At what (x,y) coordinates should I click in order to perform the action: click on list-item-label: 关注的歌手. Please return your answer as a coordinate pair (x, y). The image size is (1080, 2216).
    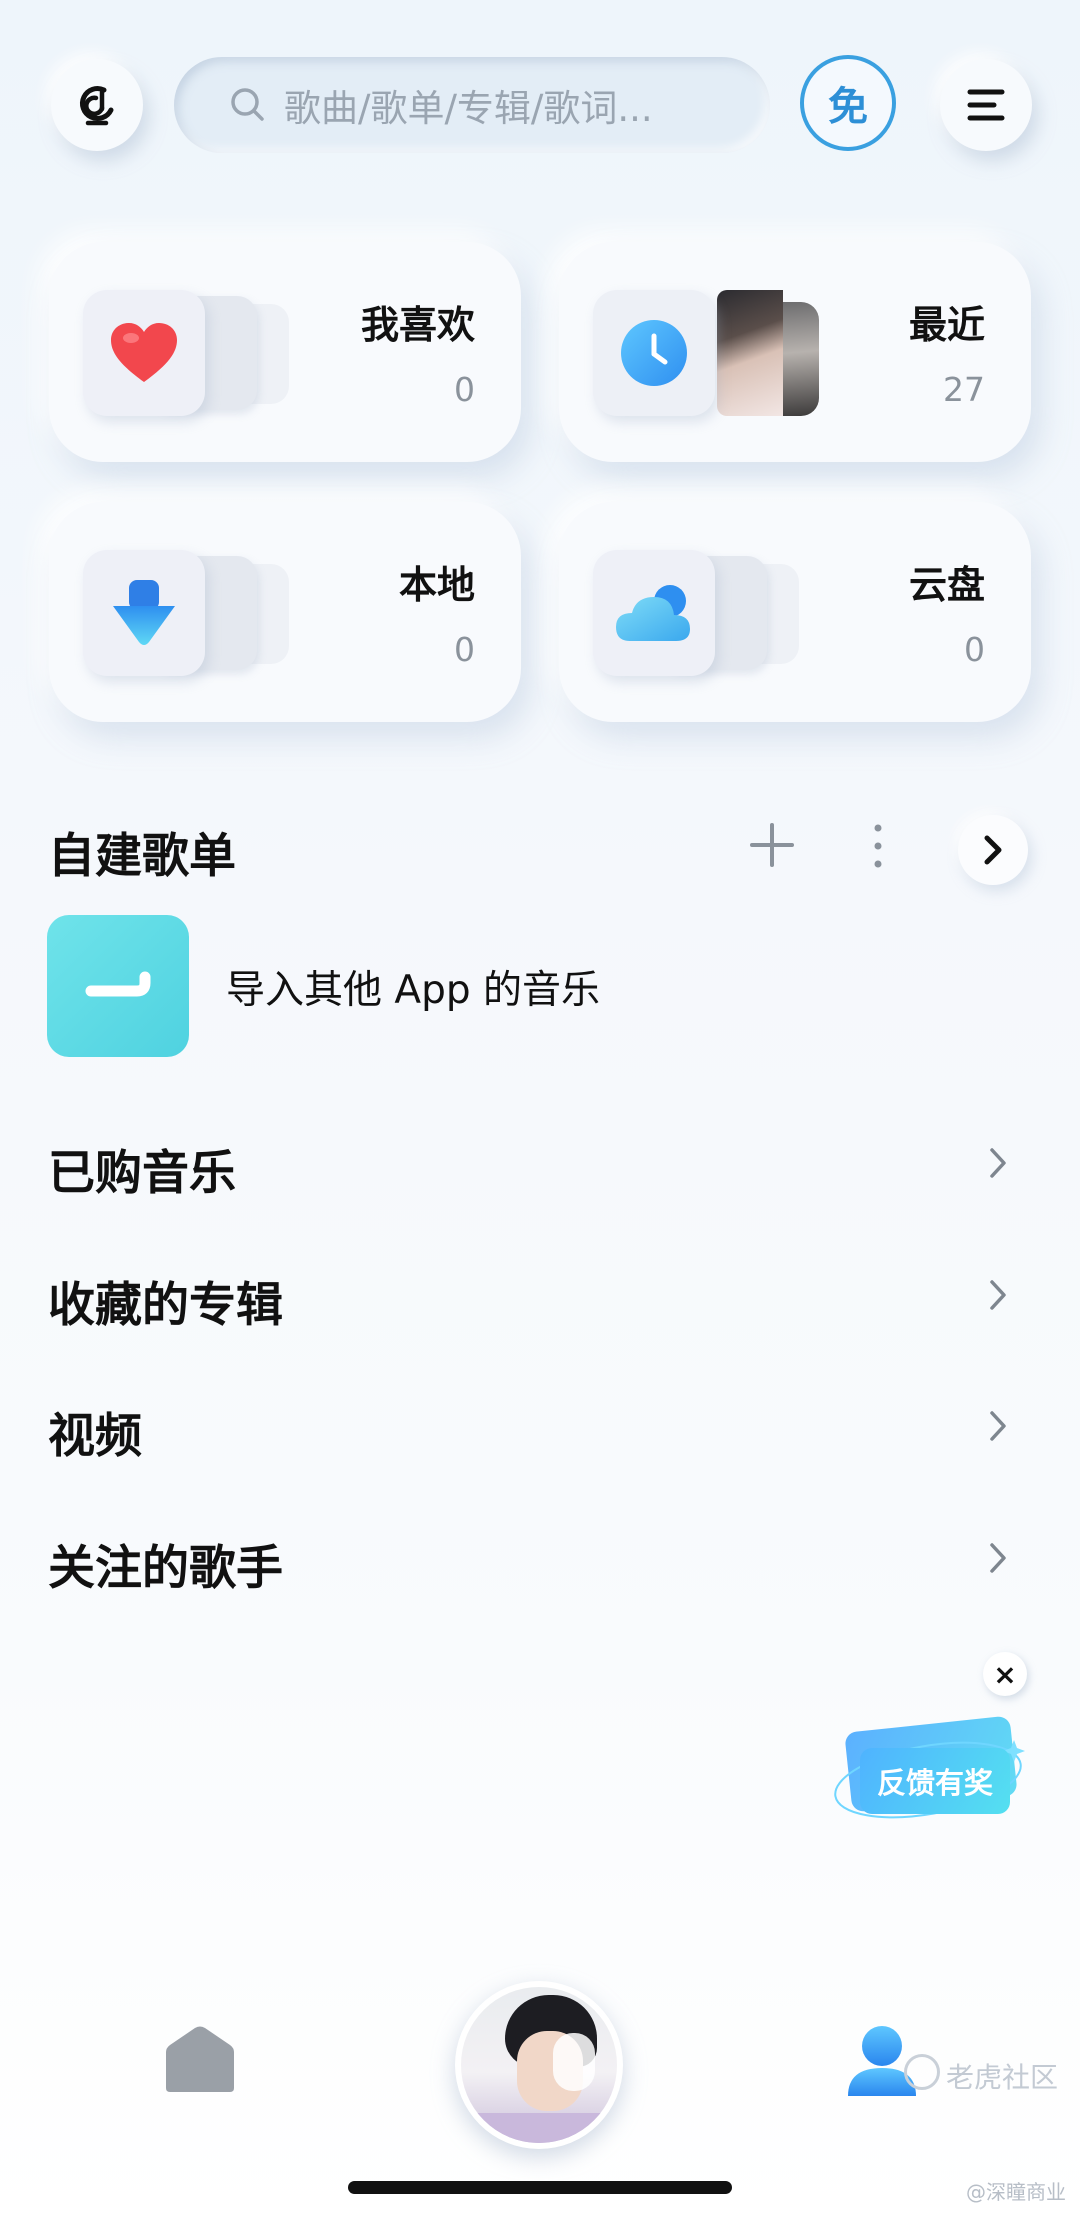
    Looking at the image, I should click on (165, 1568).